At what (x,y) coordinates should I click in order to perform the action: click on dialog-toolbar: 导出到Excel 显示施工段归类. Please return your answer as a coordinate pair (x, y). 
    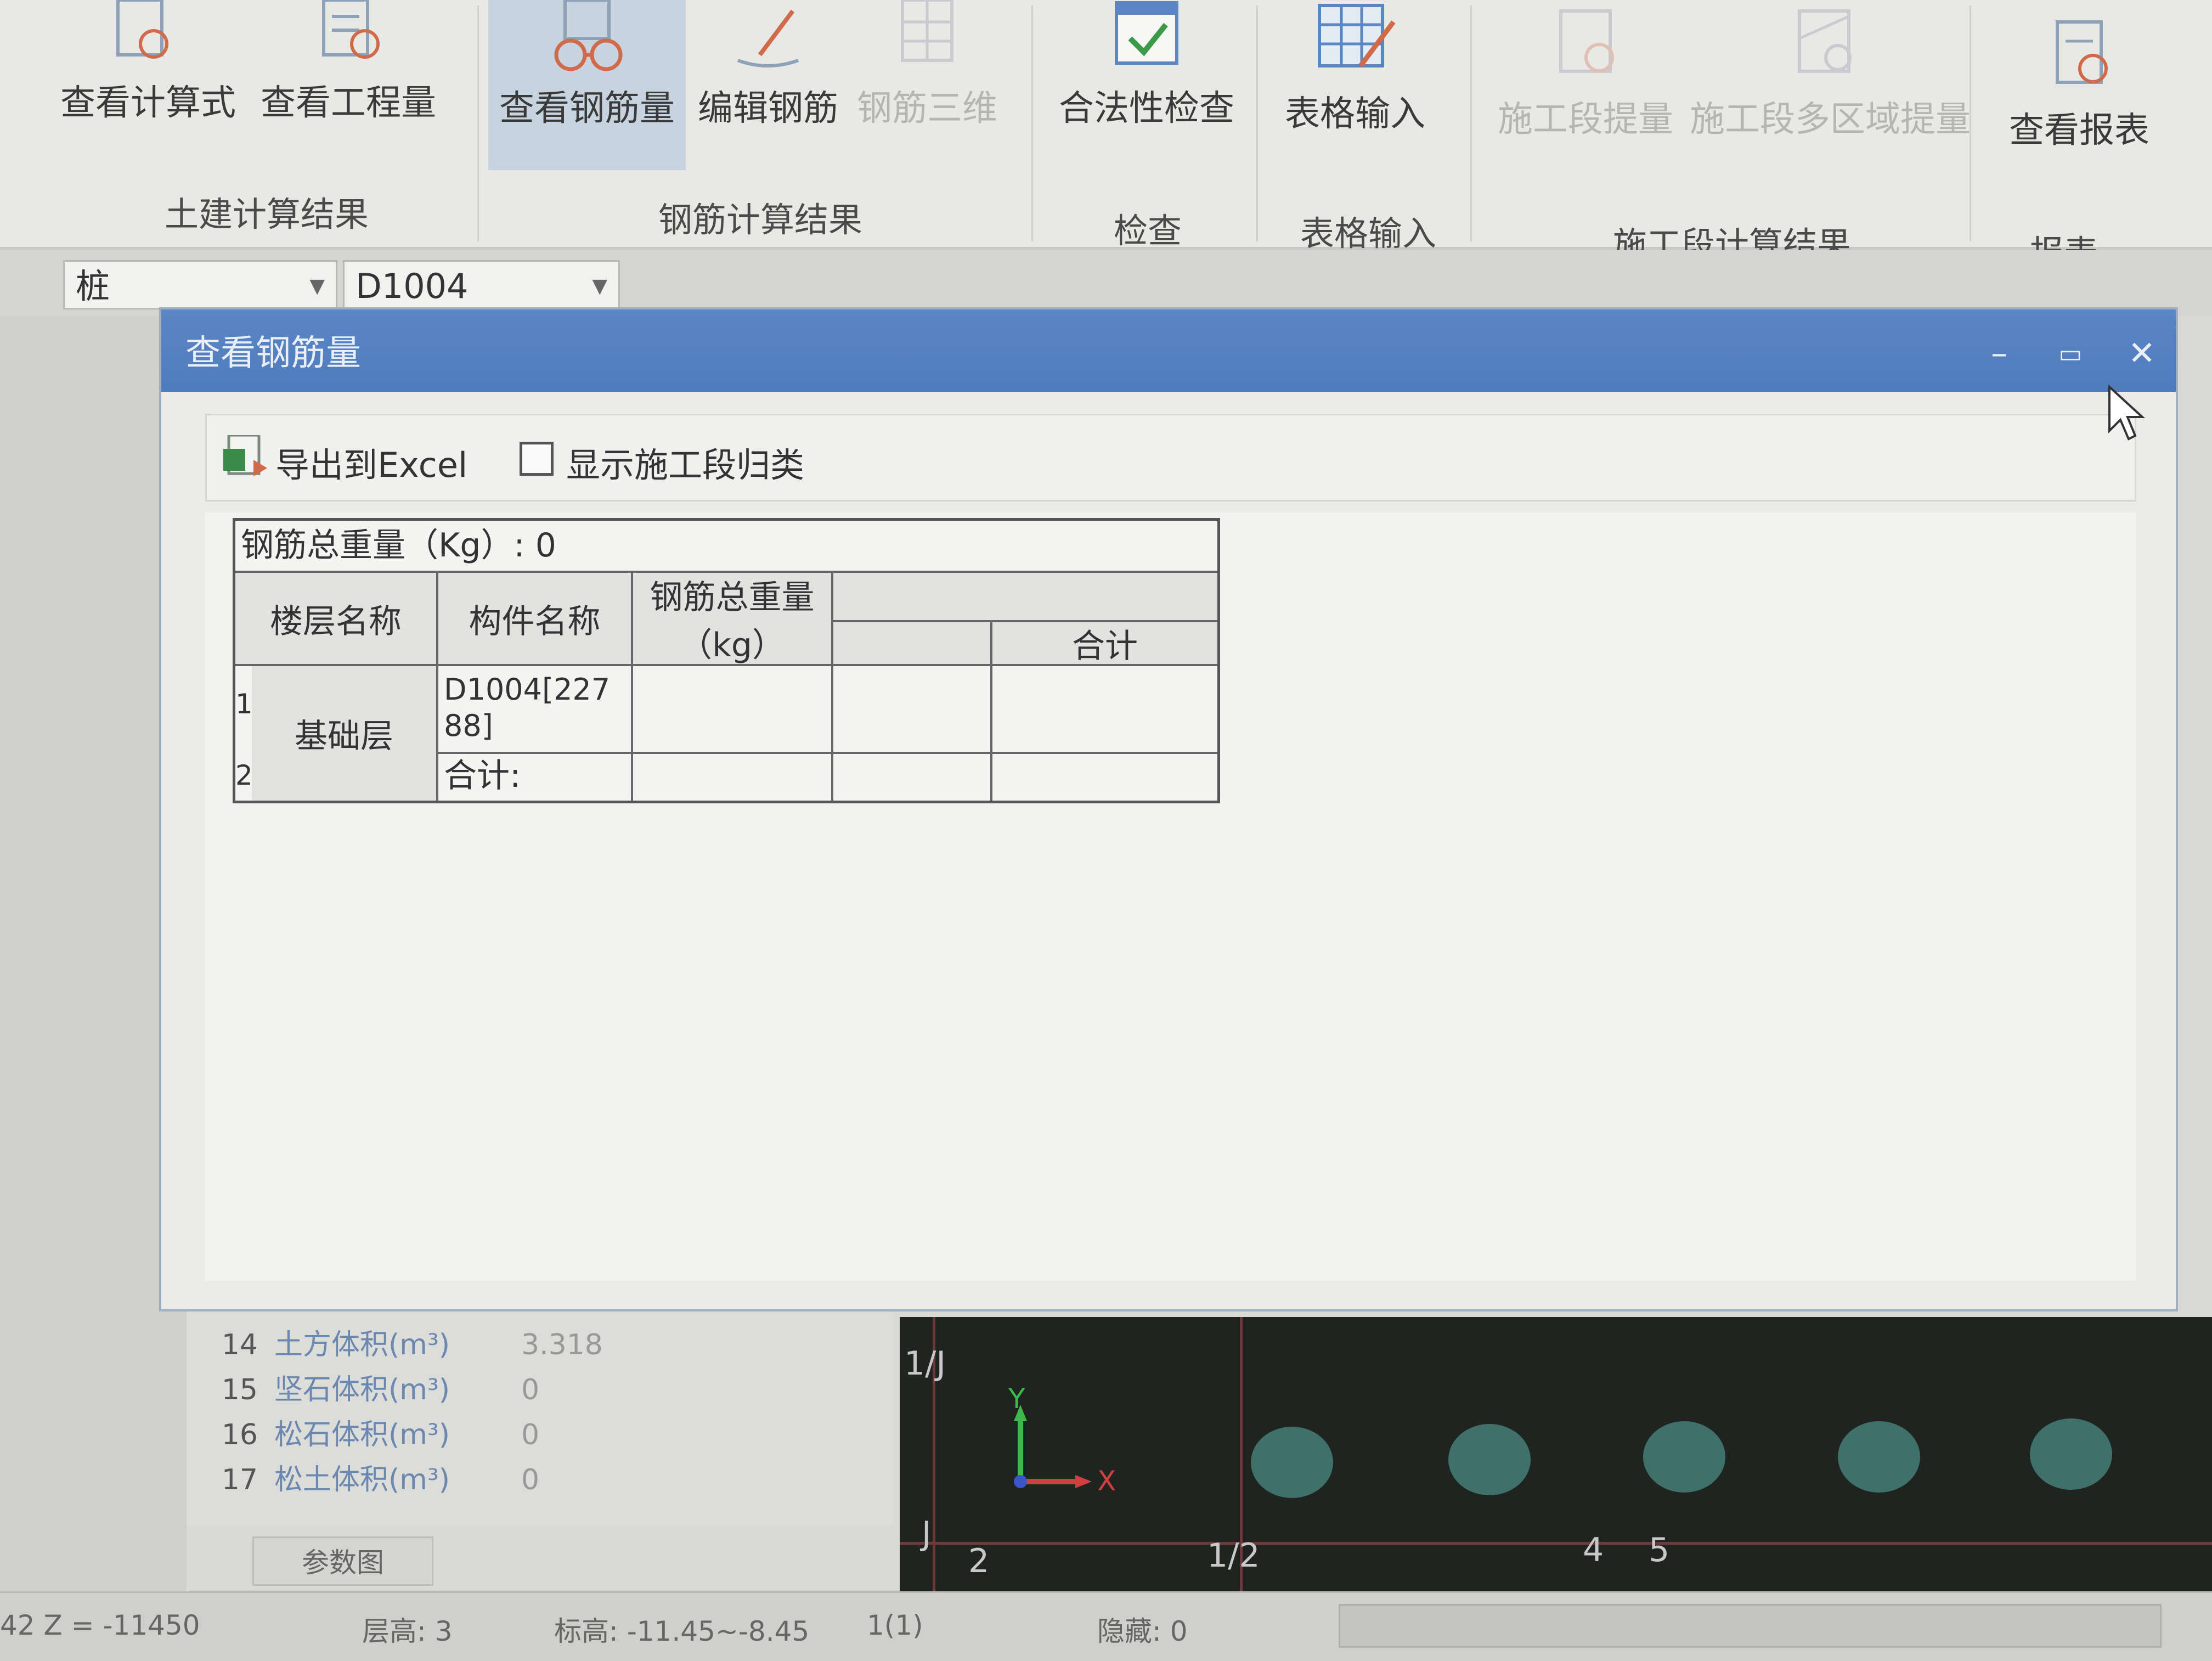
    Looking at the image, I should click on (1170, 458).